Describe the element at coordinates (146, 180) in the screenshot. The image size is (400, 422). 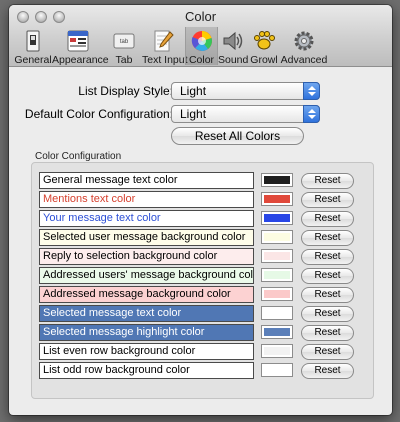
I see `color-setting-label: General message text color` at that location.